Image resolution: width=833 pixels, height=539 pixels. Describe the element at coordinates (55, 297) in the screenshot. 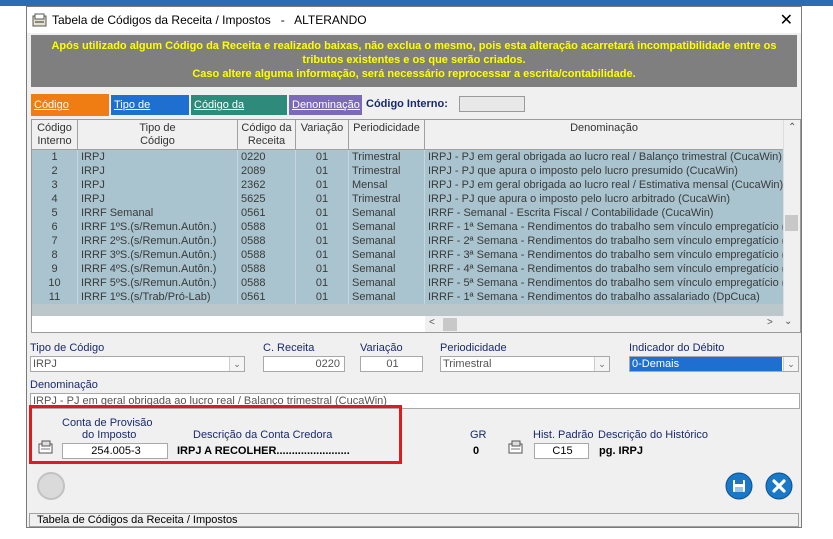

I see `cell-codigo-interno: 11` at that location.